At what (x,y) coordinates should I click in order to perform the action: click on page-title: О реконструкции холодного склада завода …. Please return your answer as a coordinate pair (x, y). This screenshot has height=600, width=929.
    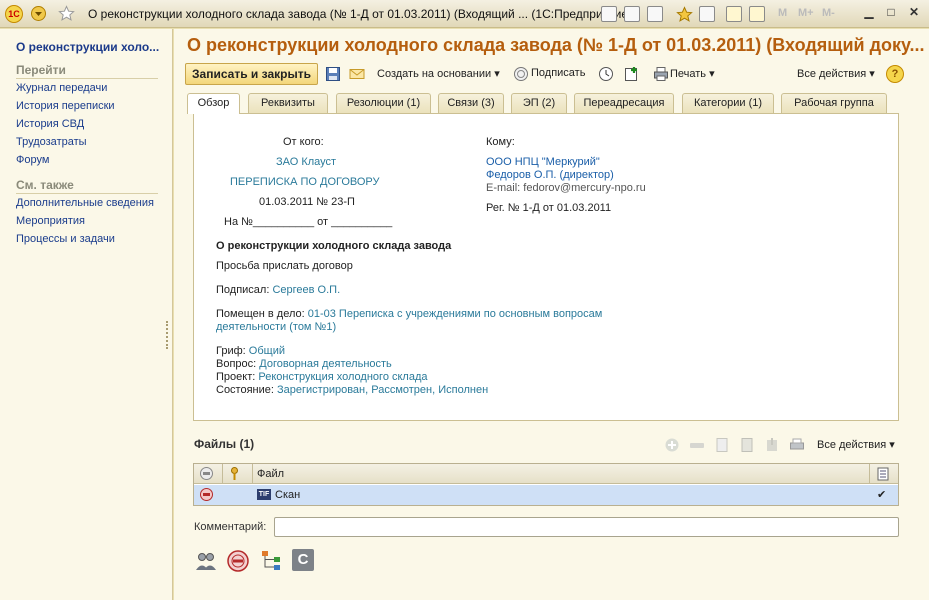
    Looking at the image, I should click on (556, 45).